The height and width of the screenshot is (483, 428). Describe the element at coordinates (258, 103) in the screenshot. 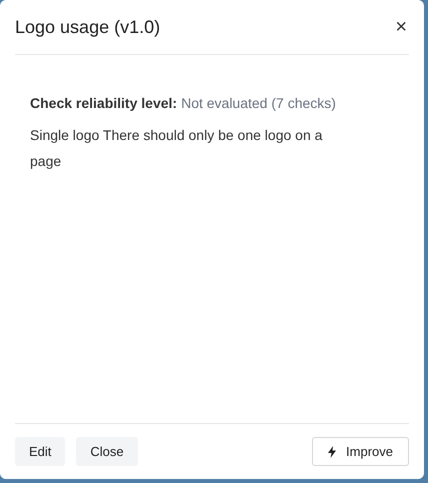

I see `reliability-value: Not evaluated (7 checks)` at that location.